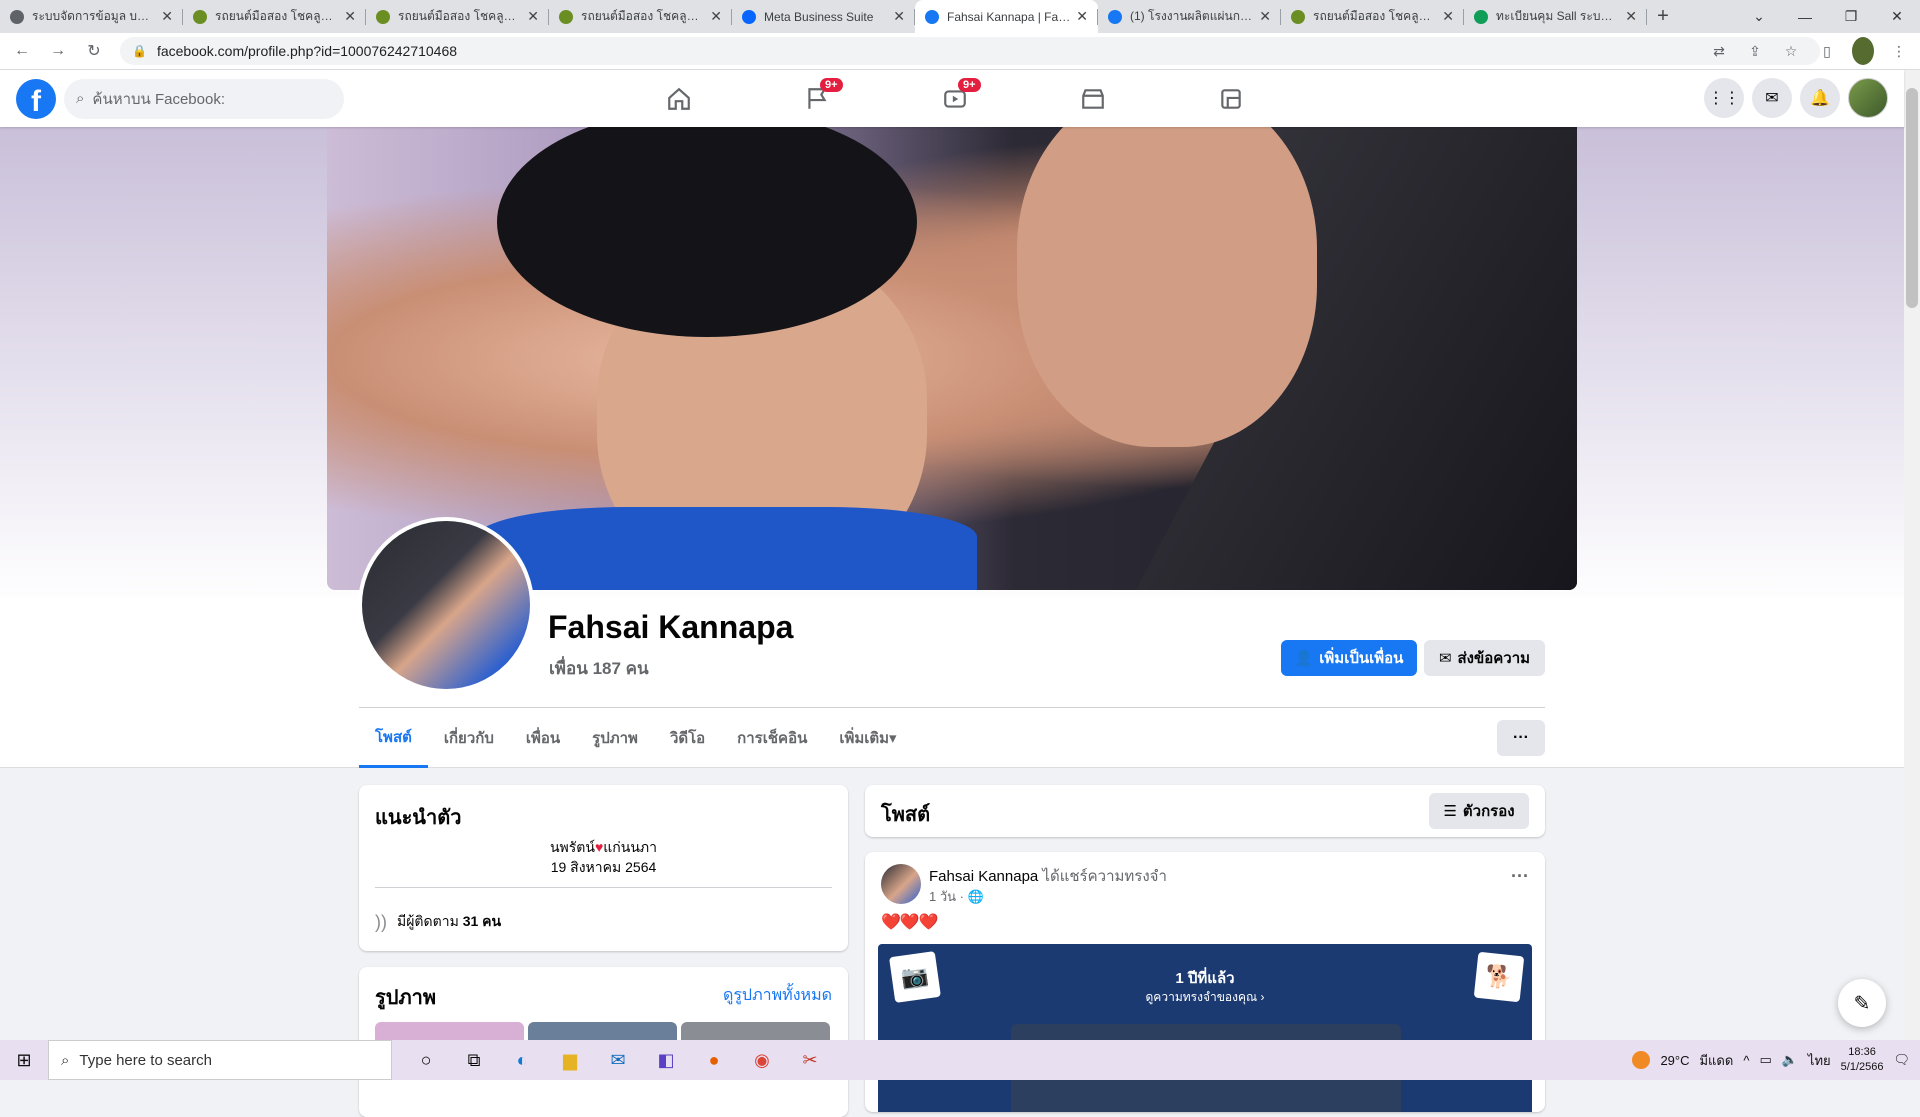 The height and width of the screenshot is (1117, 1920). Describe the element at coordinates (1724, 98) in the screenshot. I see `menu-grid-icon: ⋮⋮` at that location.